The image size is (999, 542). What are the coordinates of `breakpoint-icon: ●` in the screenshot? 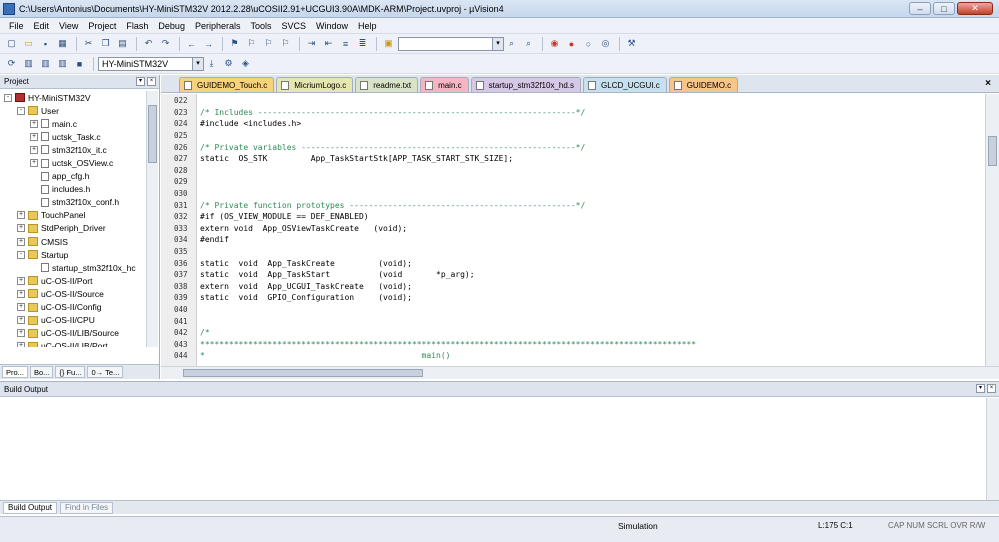 It's located at (571, 43).